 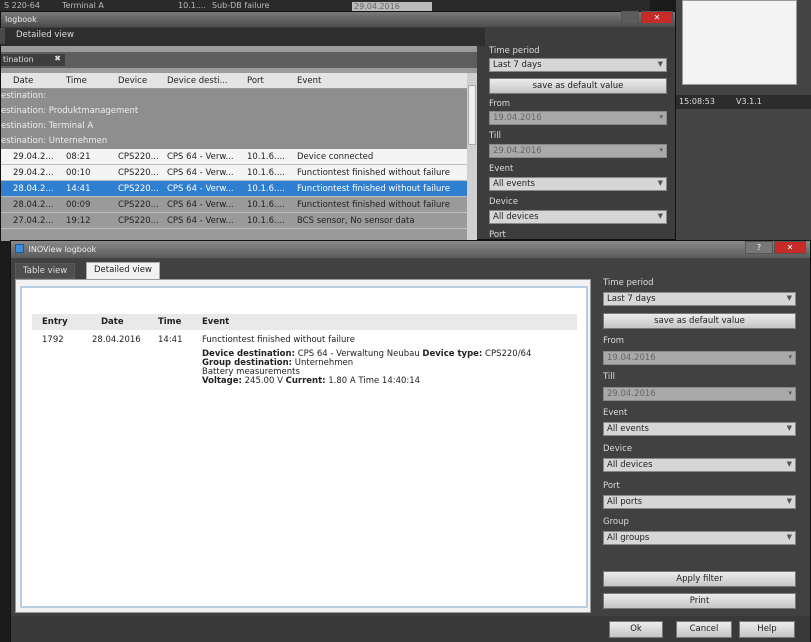 What do you see at coordinates (234, 141) in the screenshot?
I see `group-row: estination: Unternehmen` at bounding box center [234, 141].